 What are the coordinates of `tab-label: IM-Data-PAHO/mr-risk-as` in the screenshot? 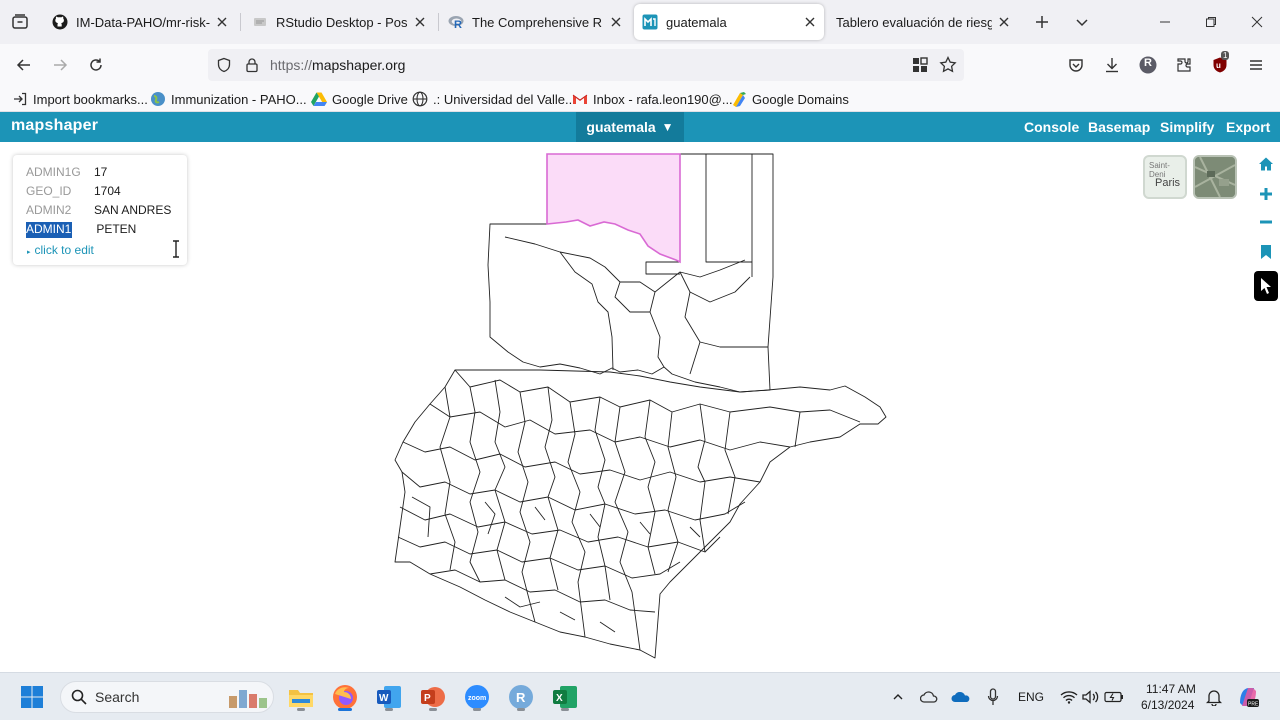 It's located at (143, 22).